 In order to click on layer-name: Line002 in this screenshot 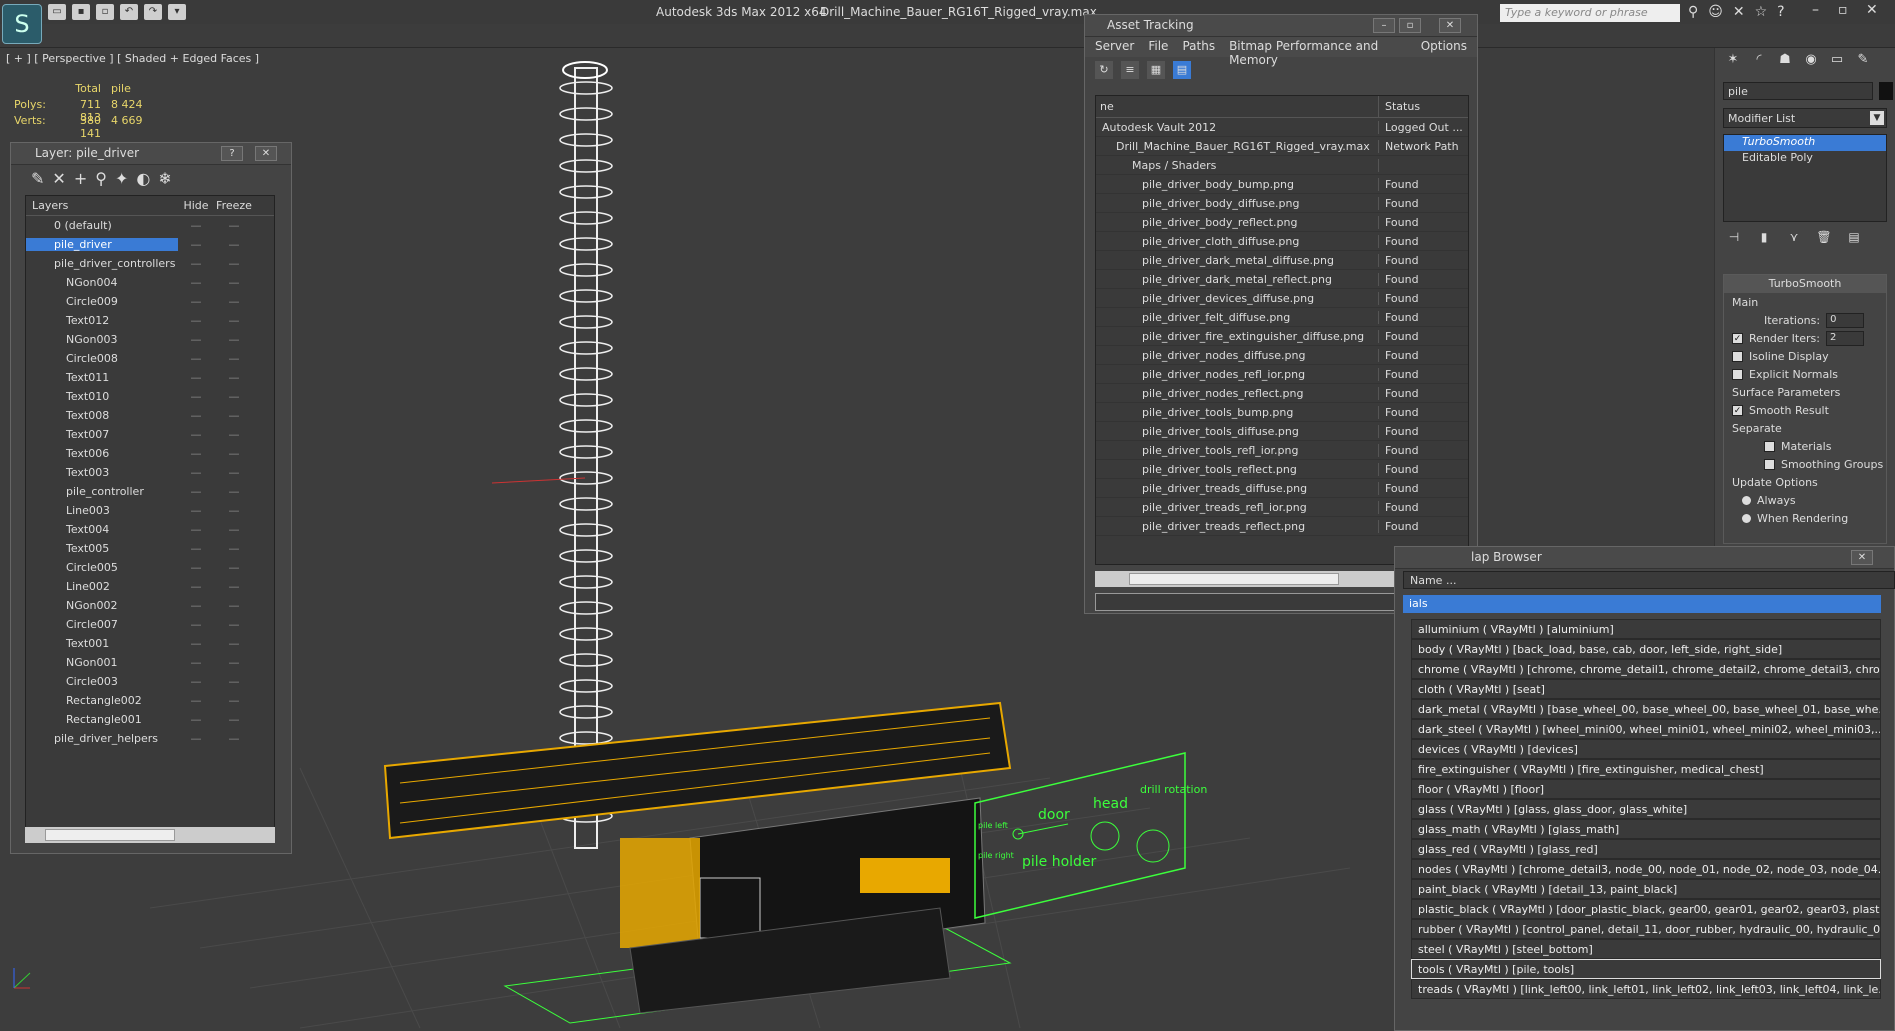, I will do `click(102, 586)`.